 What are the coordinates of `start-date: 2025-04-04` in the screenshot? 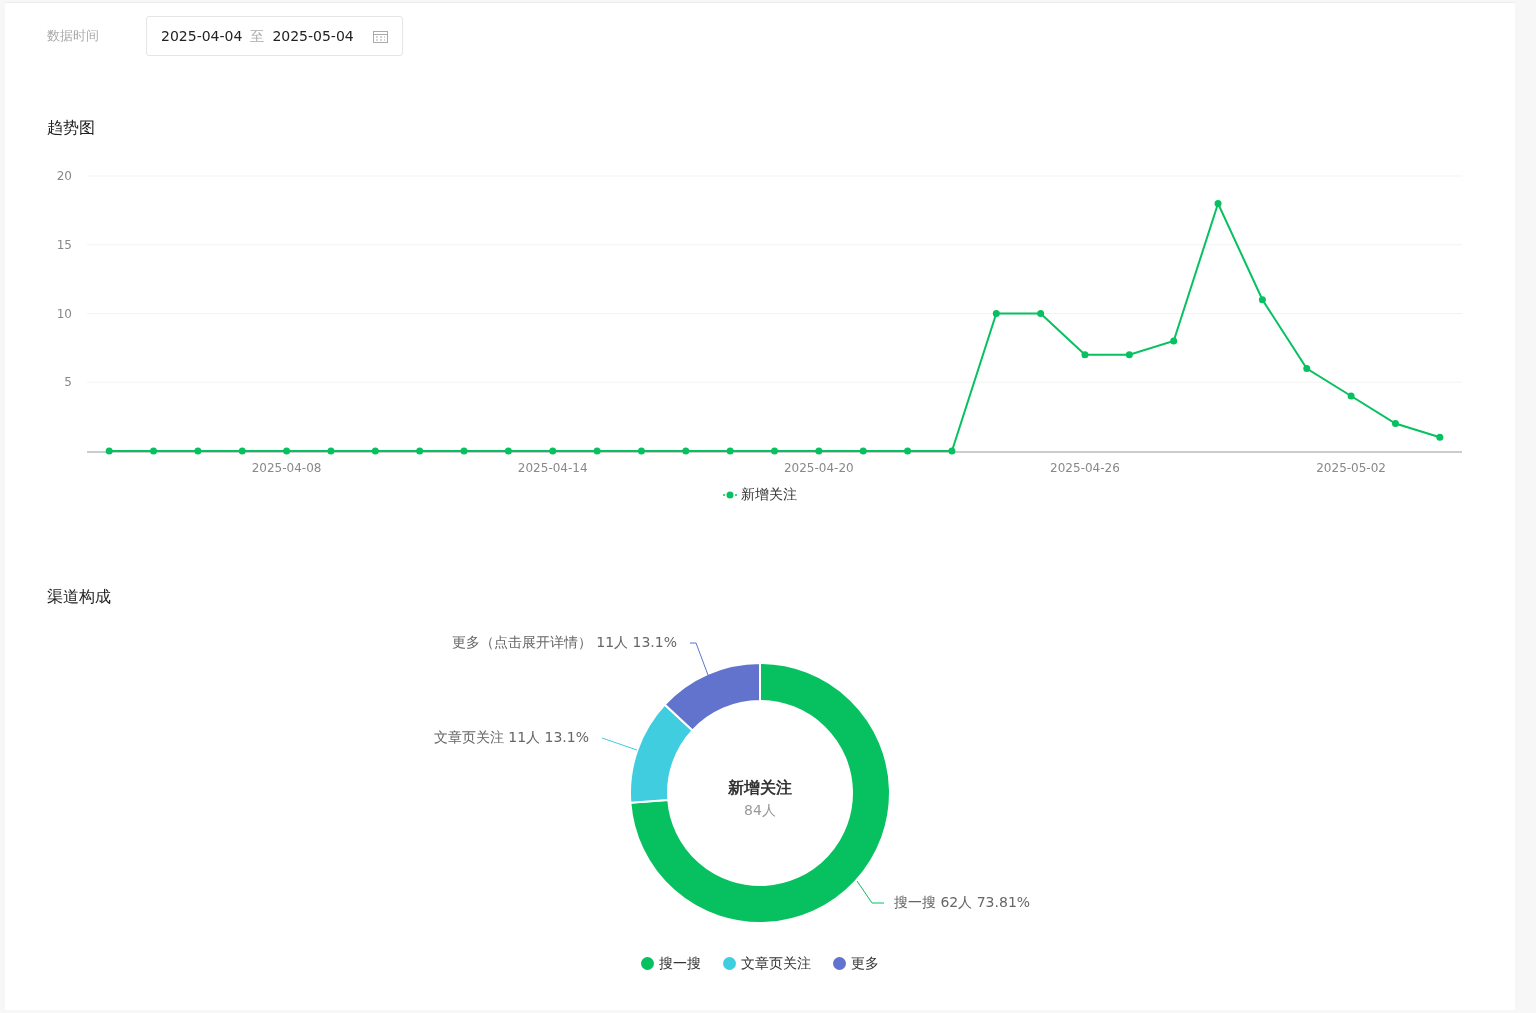 It's located at (202, 36).